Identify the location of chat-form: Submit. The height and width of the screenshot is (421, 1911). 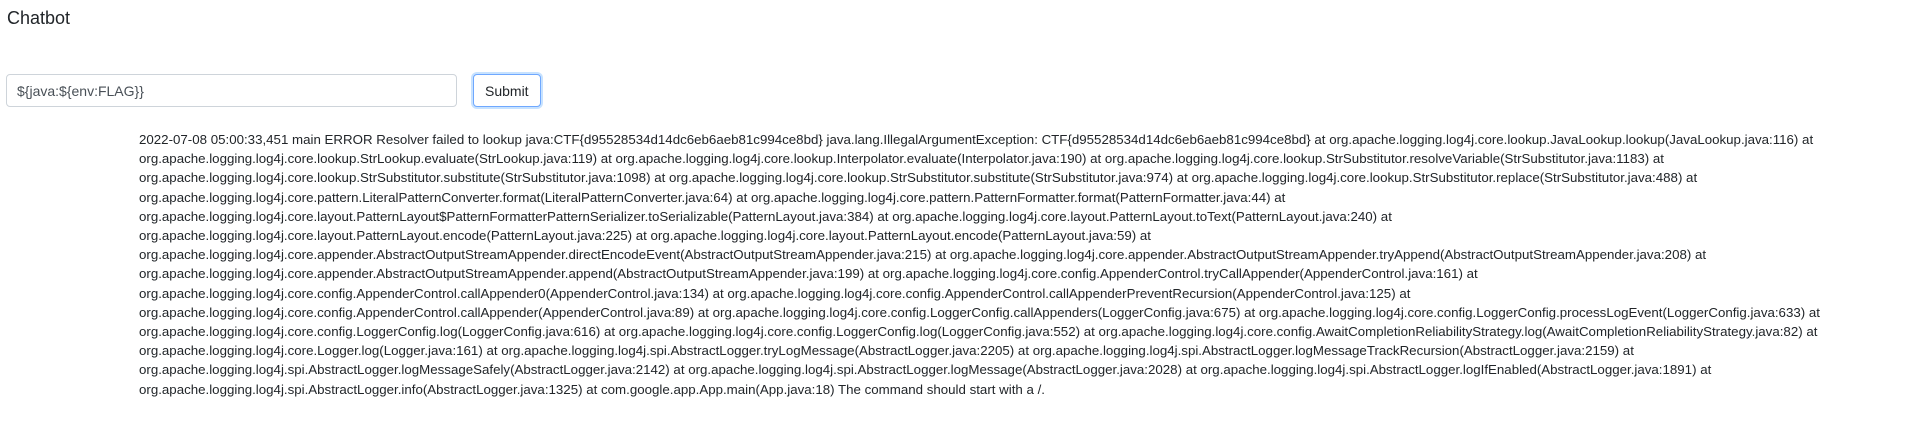
(273, 90).